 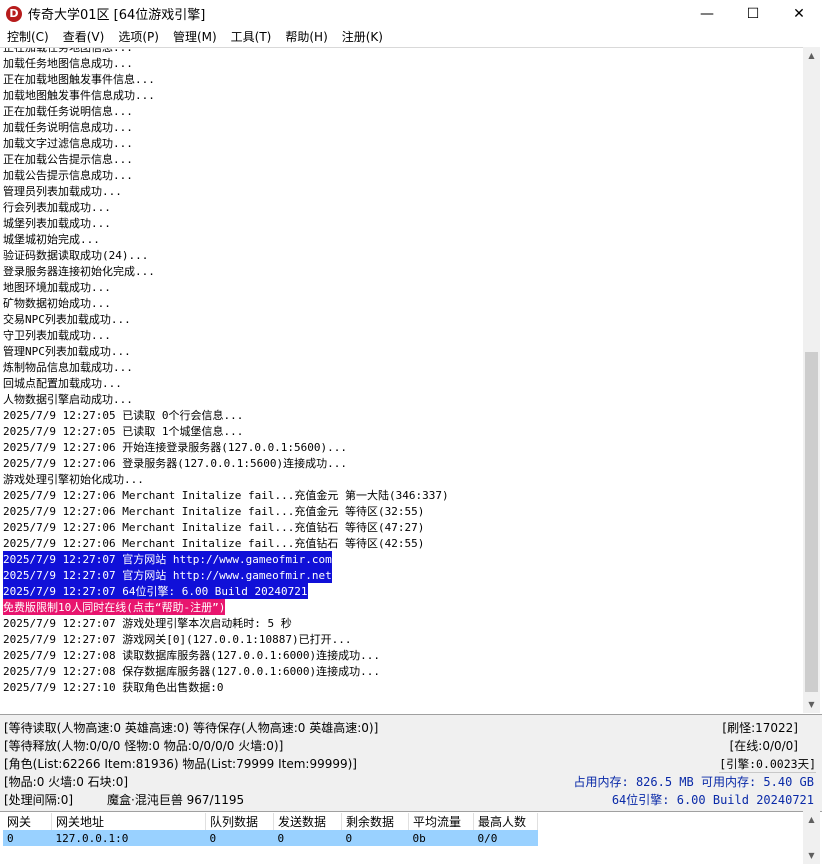 I want to click on log-scrollbar: ▲ ▼, so click(x=811, y=380).